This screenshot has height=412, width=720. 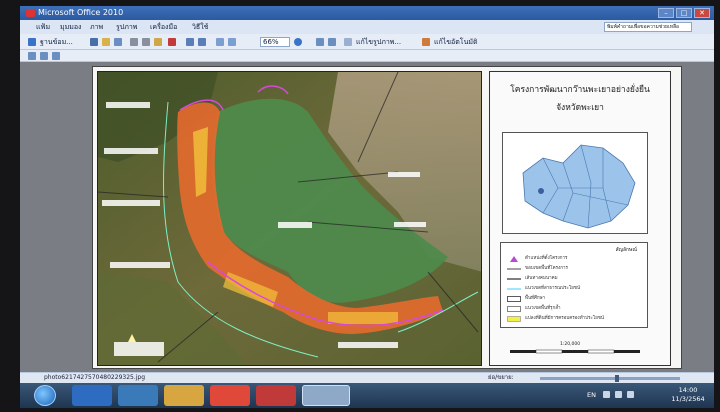 I want to click on single-view-icon, so click(x=56, y=56).